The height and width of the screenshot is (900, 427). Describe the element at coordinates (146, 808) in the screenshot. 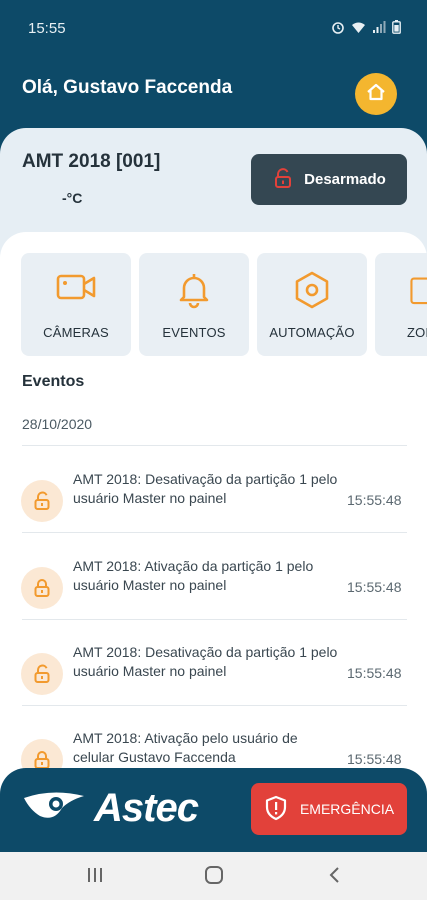

I see `brand-name: Astec` at that location.